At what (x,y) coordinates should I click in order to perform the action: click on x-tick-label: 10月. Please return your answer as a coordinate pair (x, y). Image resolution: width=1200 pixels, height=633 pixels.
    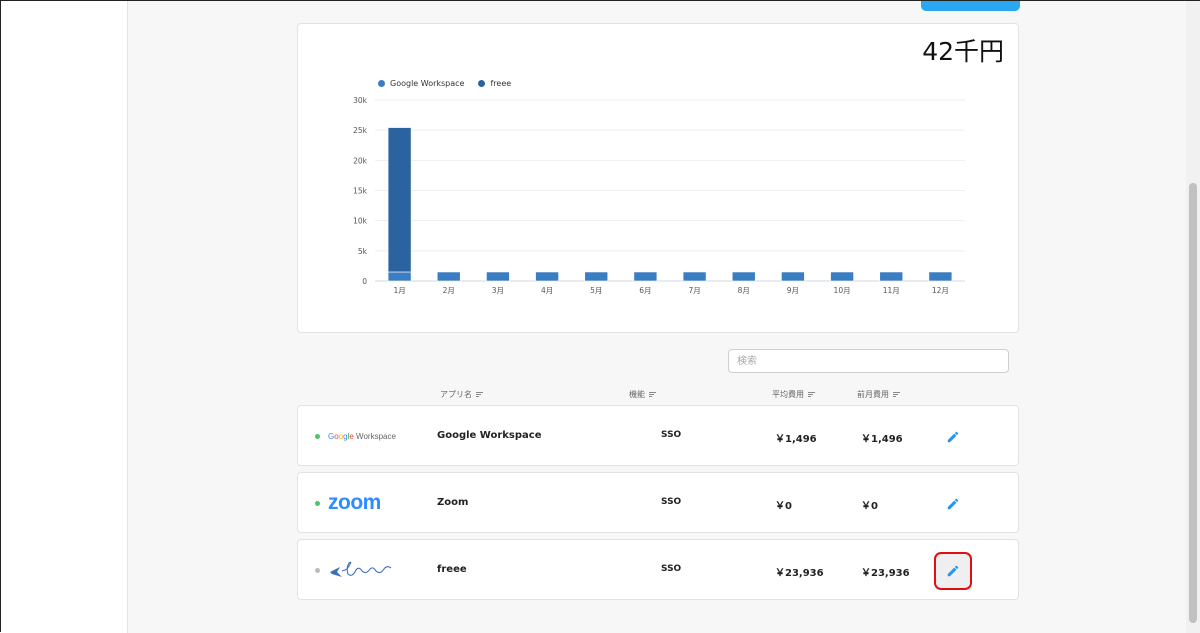
    Looking at the image, I should click on (842, 290).